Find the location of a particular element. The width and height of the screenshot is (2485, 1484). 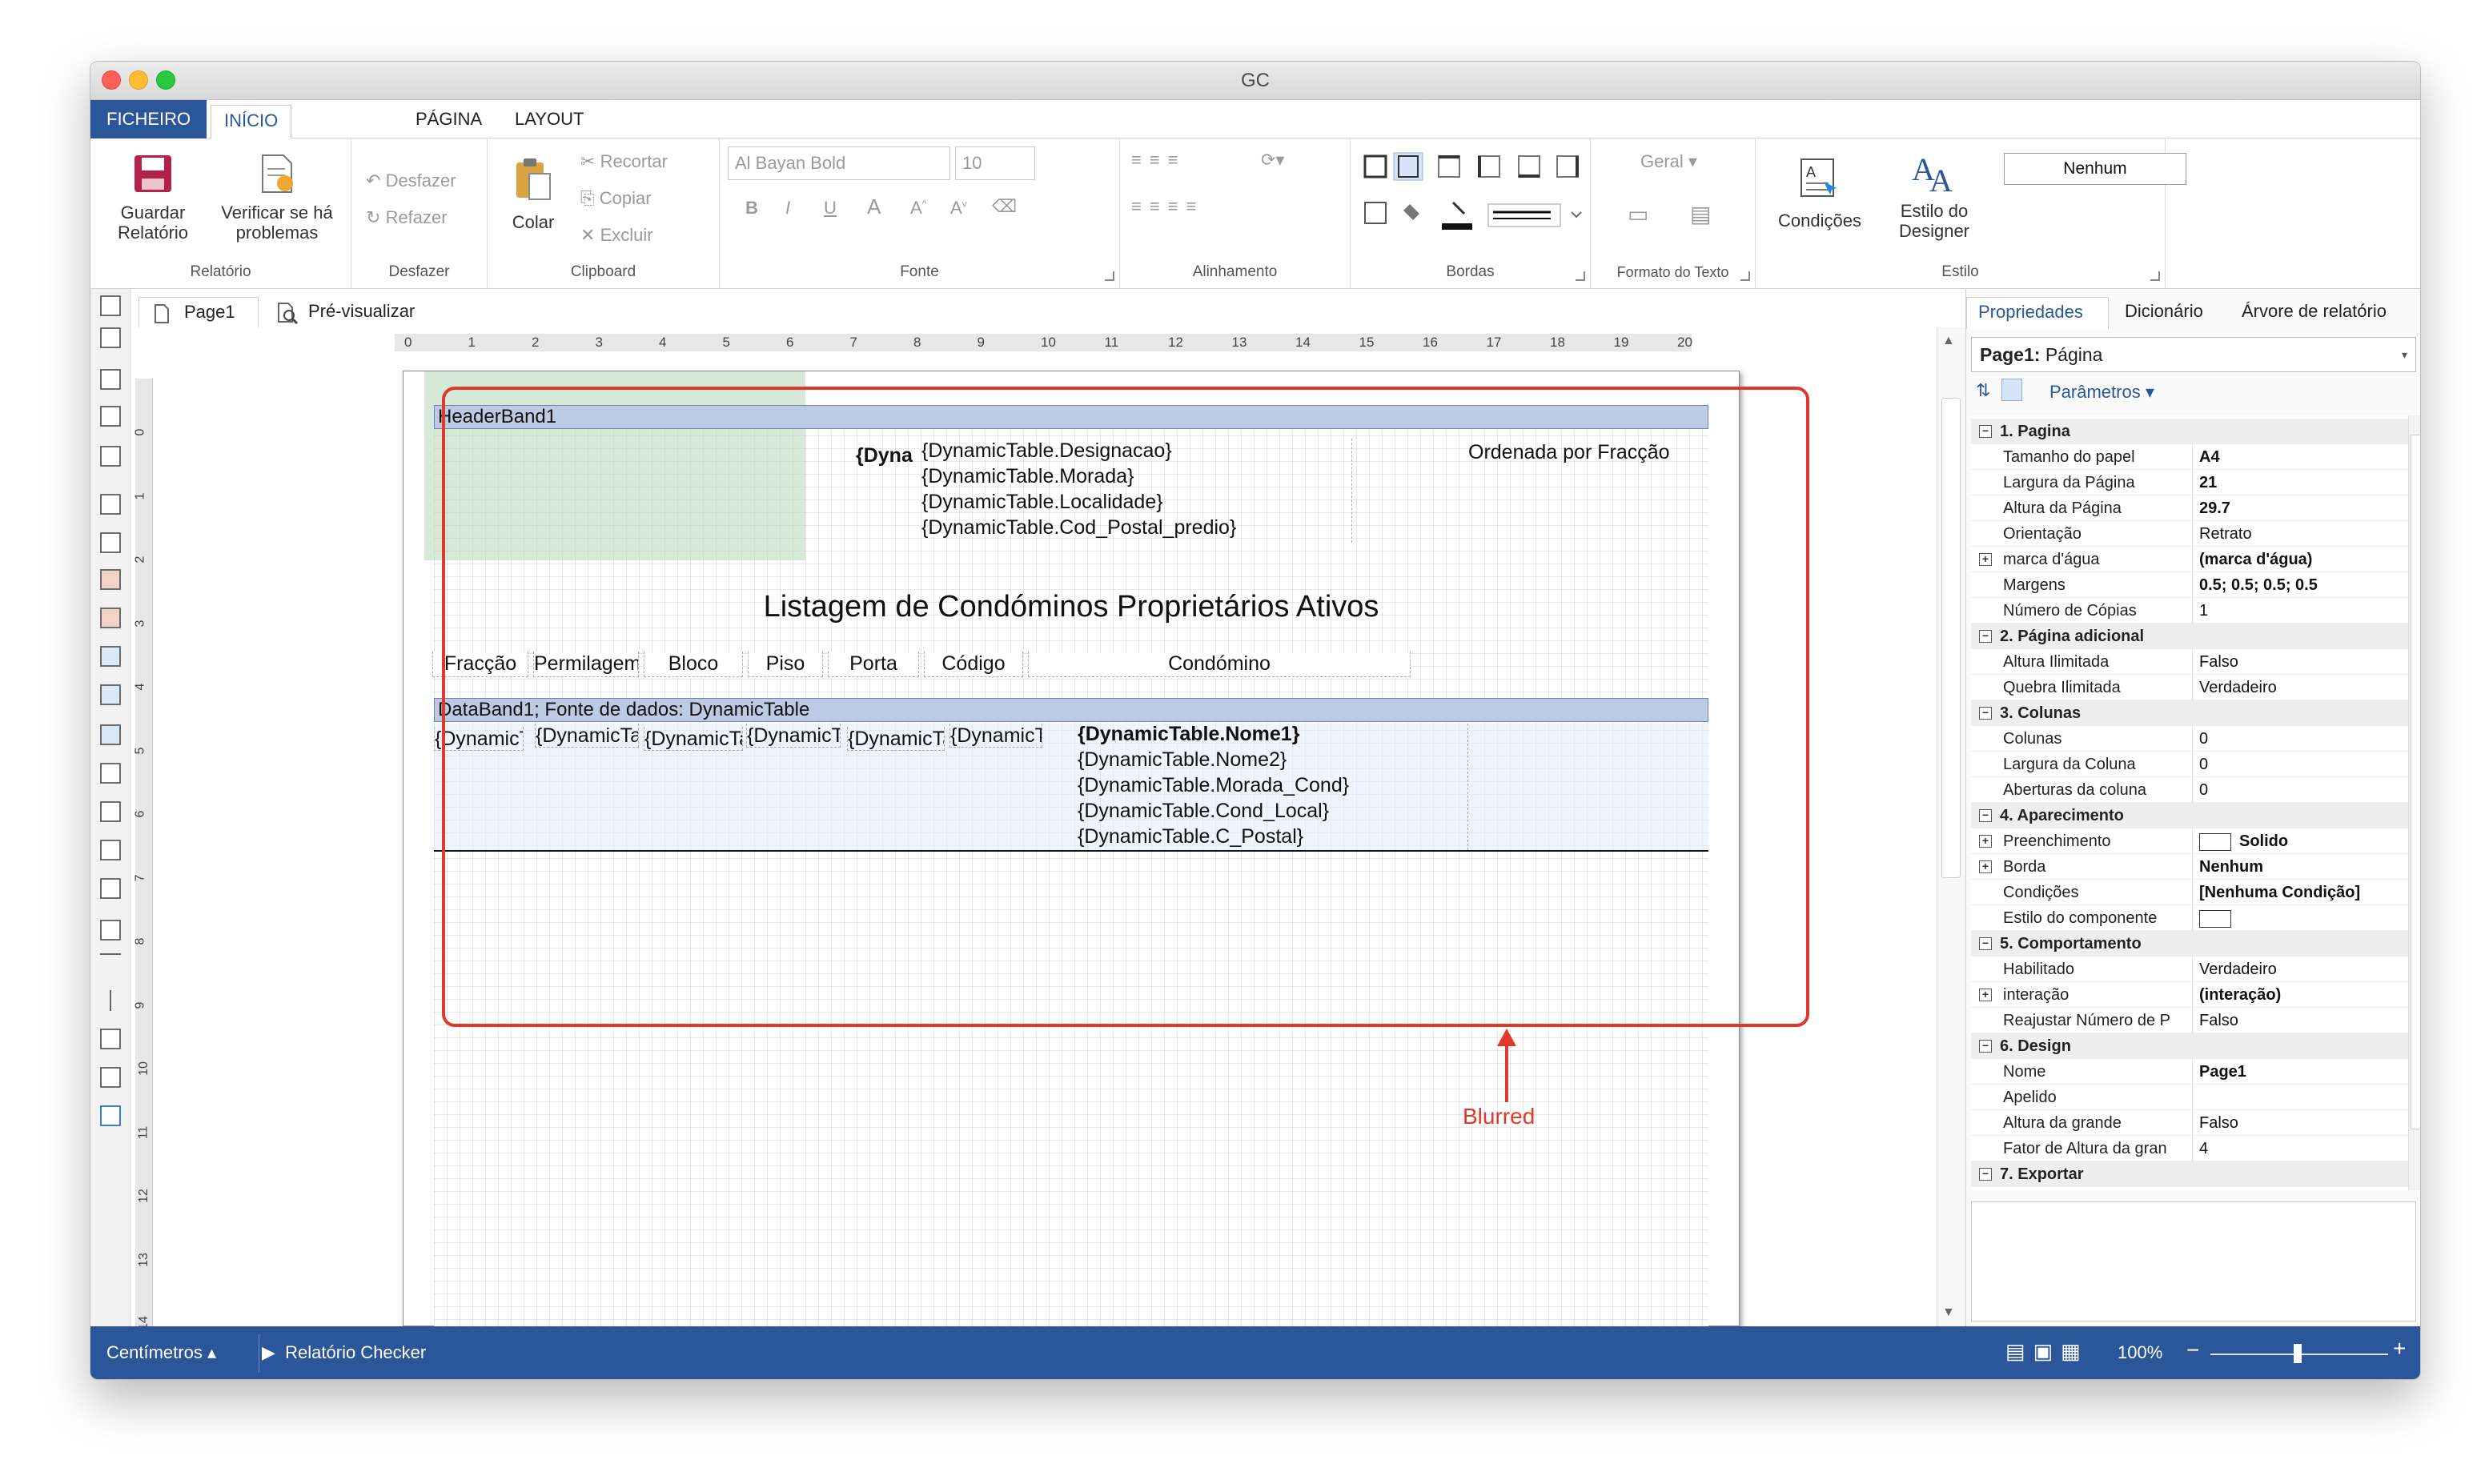

font-size-select: 10 is located at coordinates (995, 163).